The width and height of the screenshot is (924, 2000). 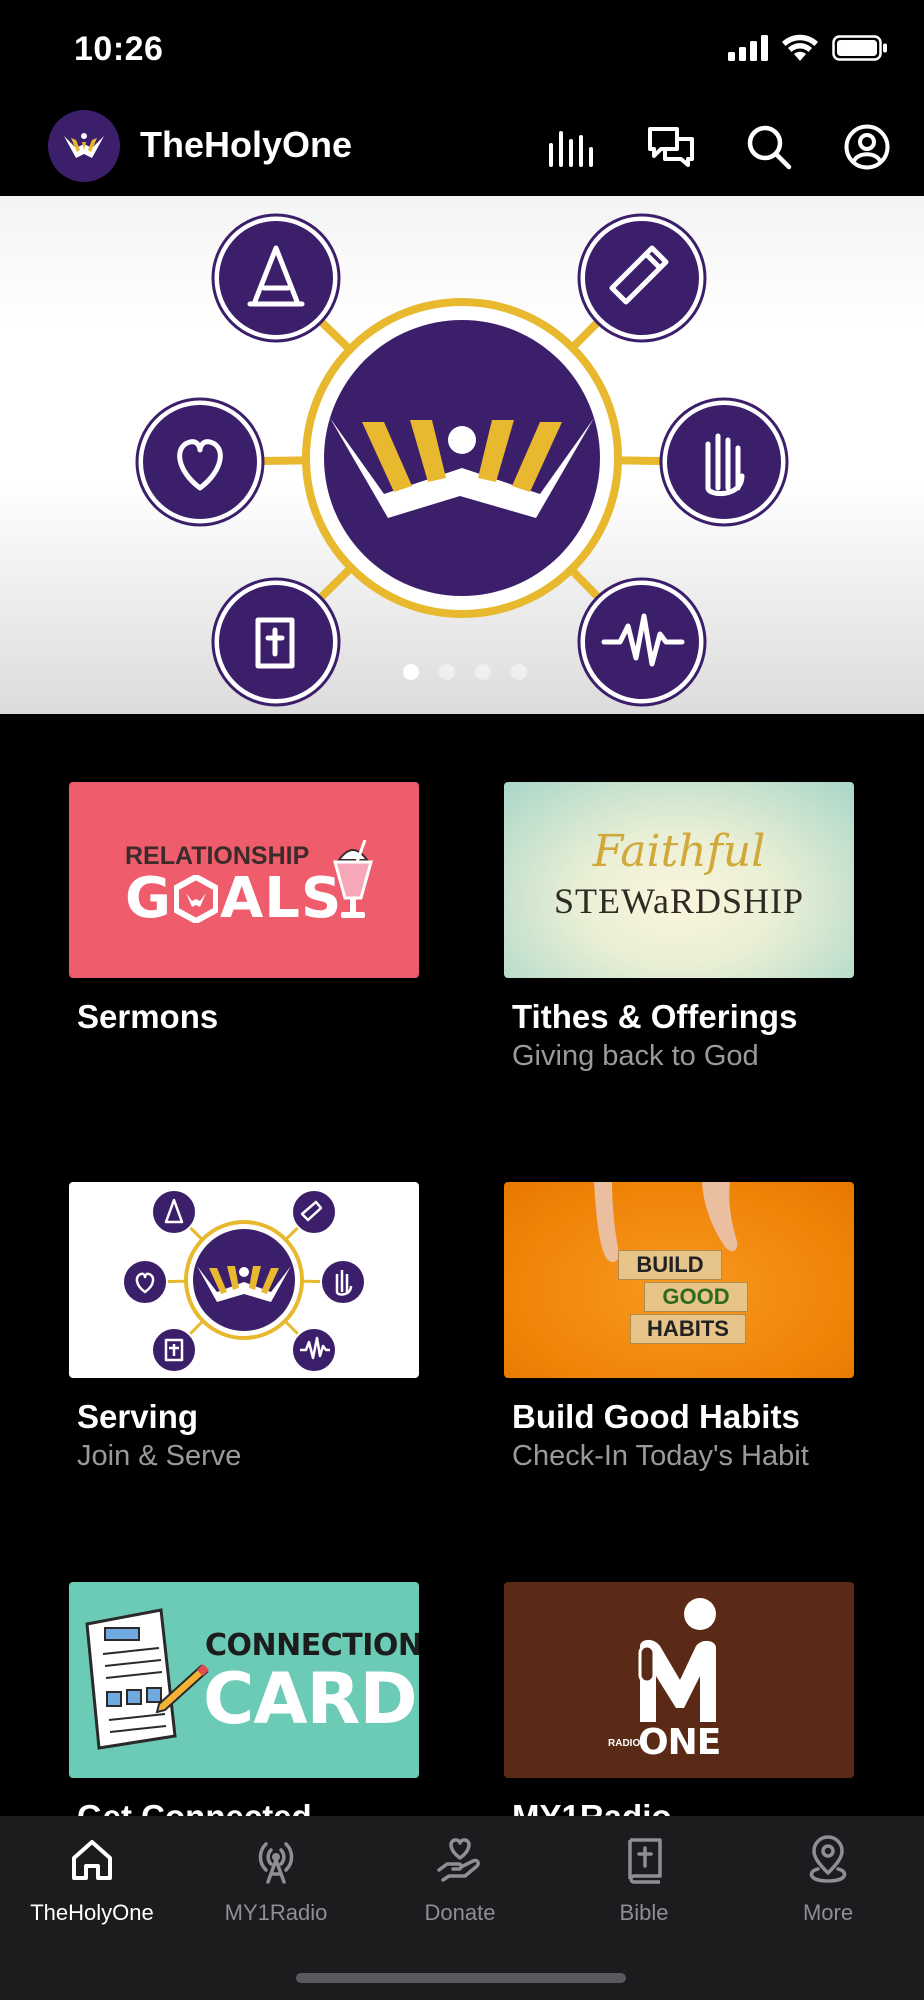 What do you see at coordinates (679, 1742) in the screenshot?
I see `image-text: ONE` at bounding box center [679, 1742].